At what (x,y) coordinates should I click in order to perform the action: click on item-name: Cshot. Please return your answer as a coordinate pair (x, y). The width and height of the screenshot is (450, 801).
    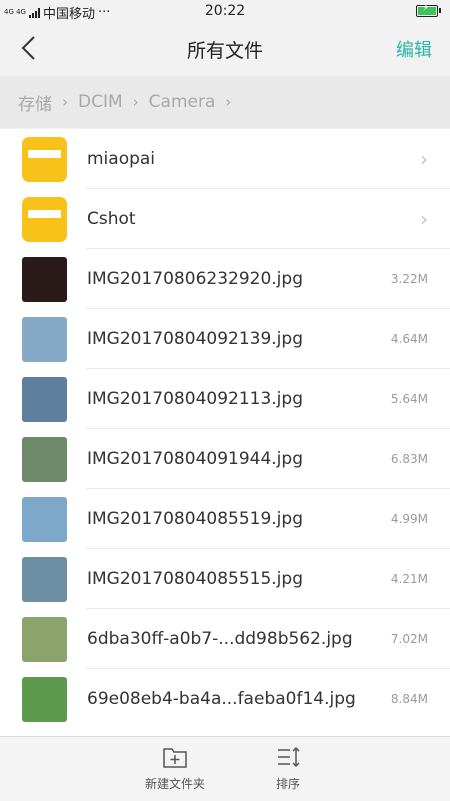
    Looking at the image, I should click on (111, 219).